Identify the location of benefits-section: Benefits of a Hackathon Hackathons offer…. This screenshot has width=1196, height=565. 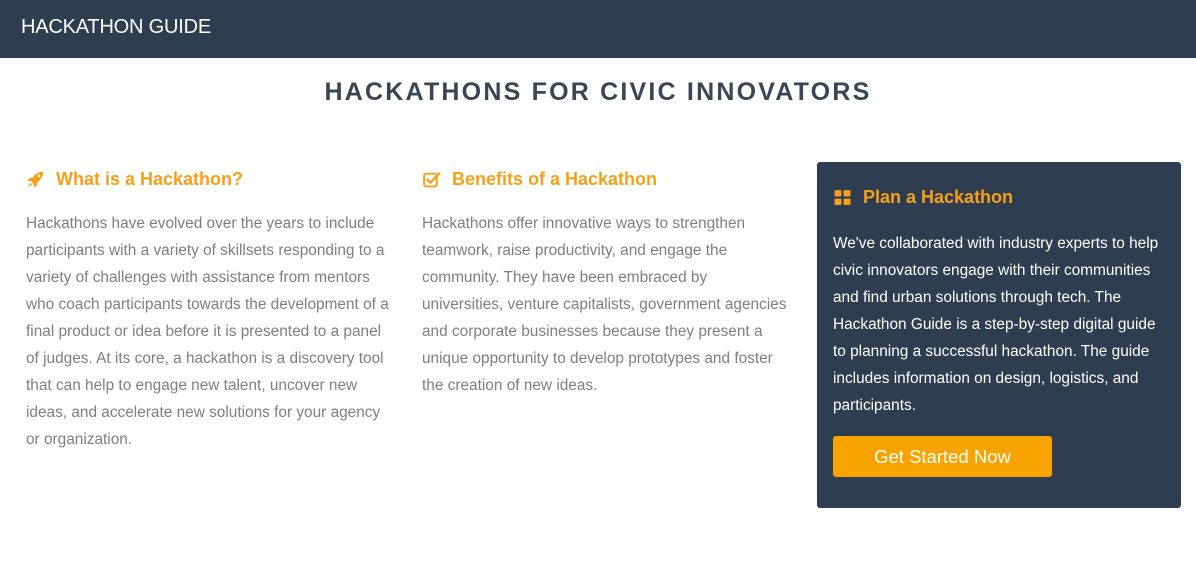
(607, 283).